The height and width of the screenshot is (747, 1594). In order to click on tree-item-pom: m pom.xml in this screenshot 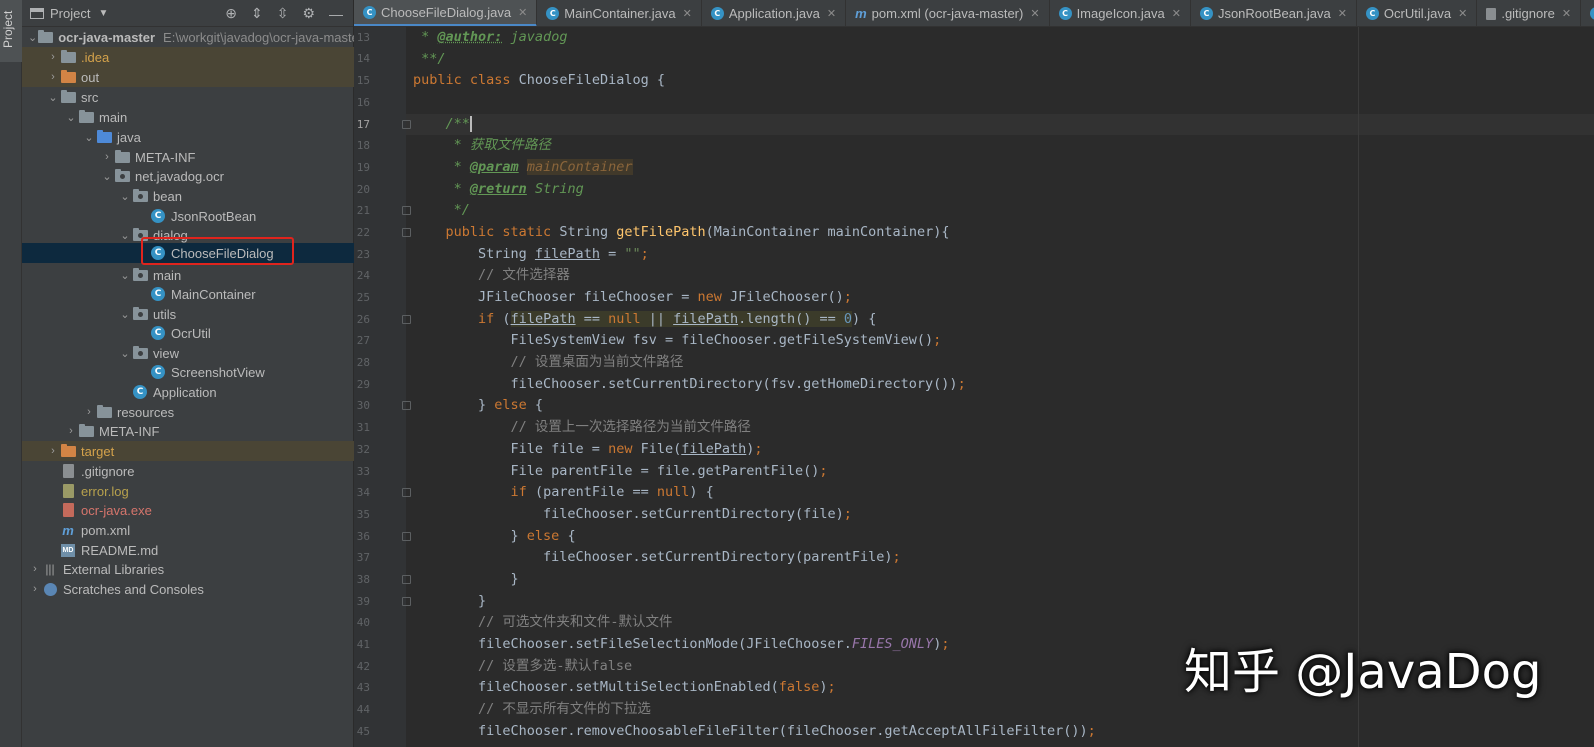, I will do `click(188, 530)`.